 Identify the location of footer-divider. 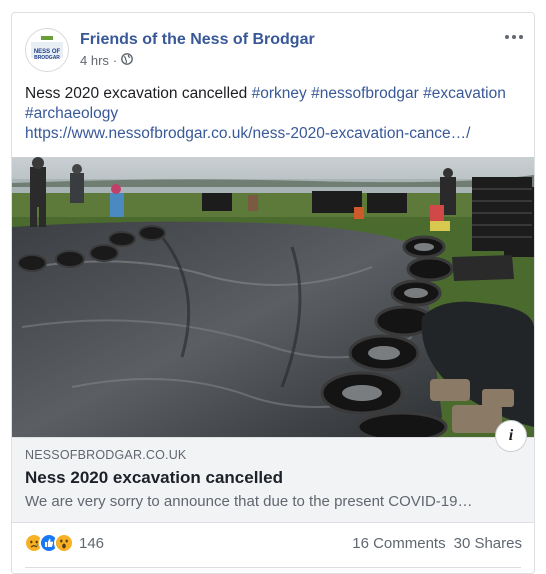
(273, 567).